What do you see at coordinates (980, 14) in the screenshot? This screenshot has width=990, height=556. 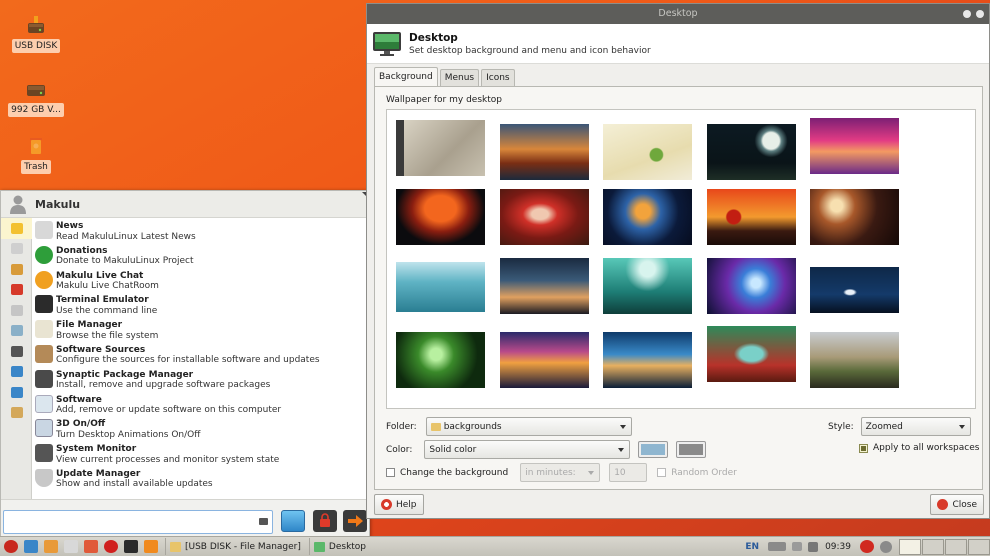 I see `close-window-button` at bounding box center [980, 14].